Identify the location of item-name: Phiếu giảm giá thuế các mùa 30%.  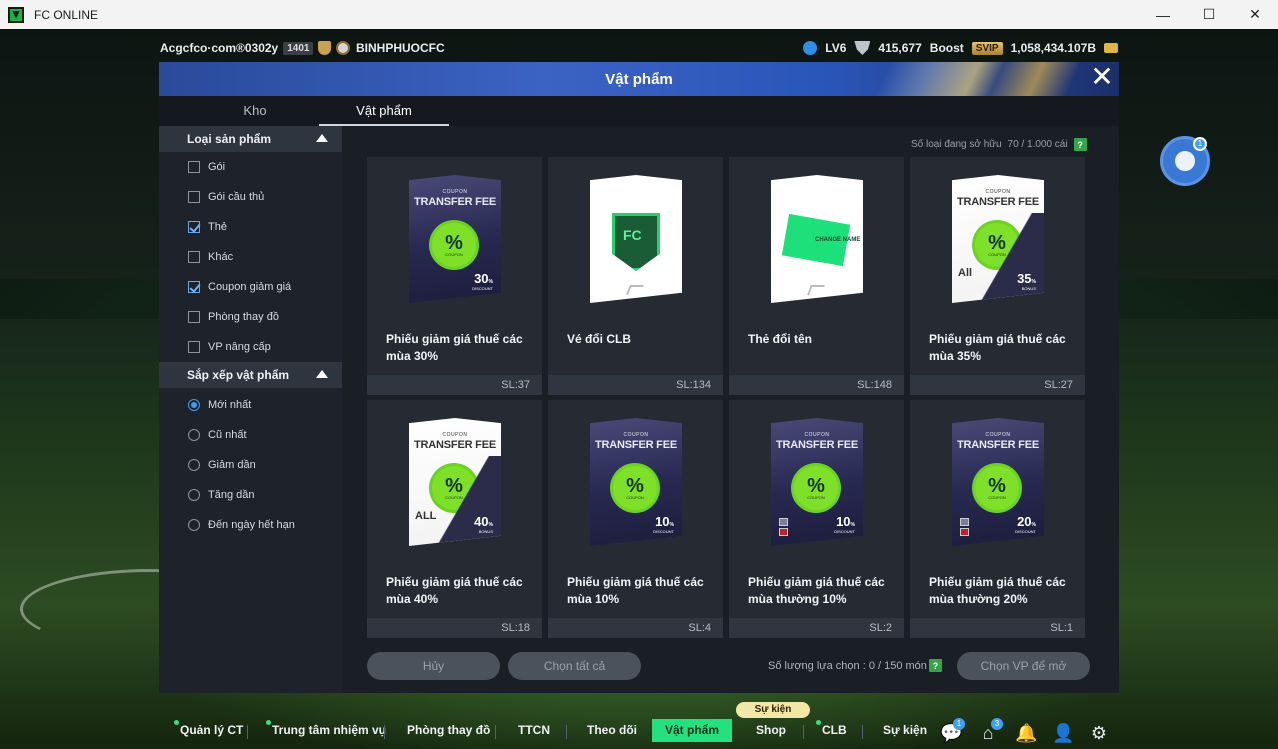
(454, 347).